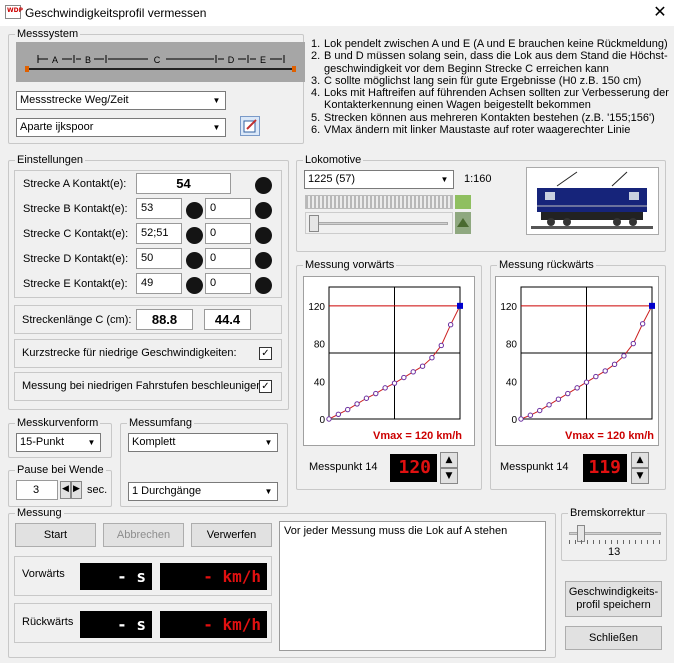  I want to click on messung-vorwaerts-label: Messung vorwärts, so click(350, 265).